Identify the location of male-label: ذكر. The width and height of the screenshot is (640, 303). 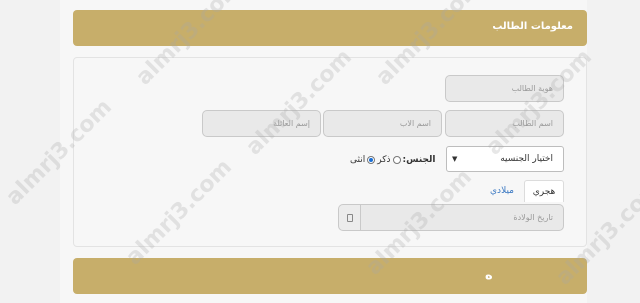
(384, 160).